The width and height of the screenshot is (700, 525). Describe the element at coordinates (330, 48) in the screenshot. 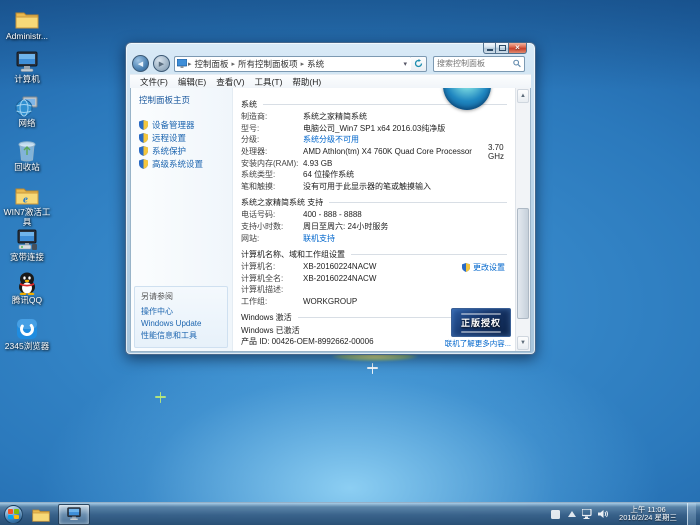

I see `window-titlebar: ×` at that location.